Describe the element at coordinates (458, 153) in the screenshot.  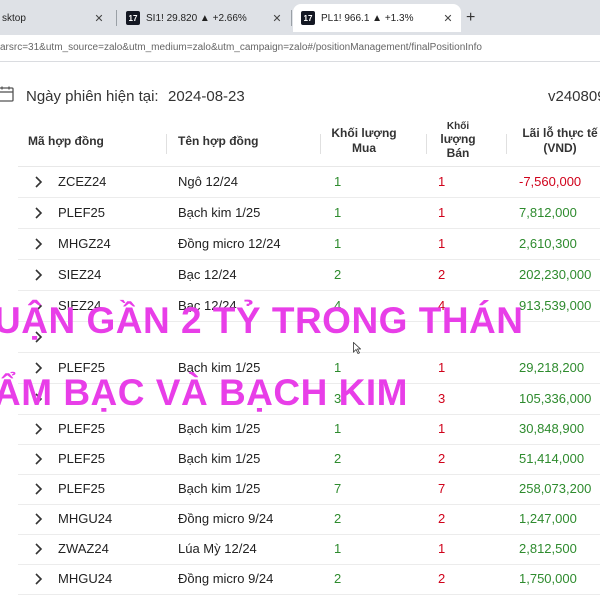
I see `header-sell-line3: Bán` at that location.